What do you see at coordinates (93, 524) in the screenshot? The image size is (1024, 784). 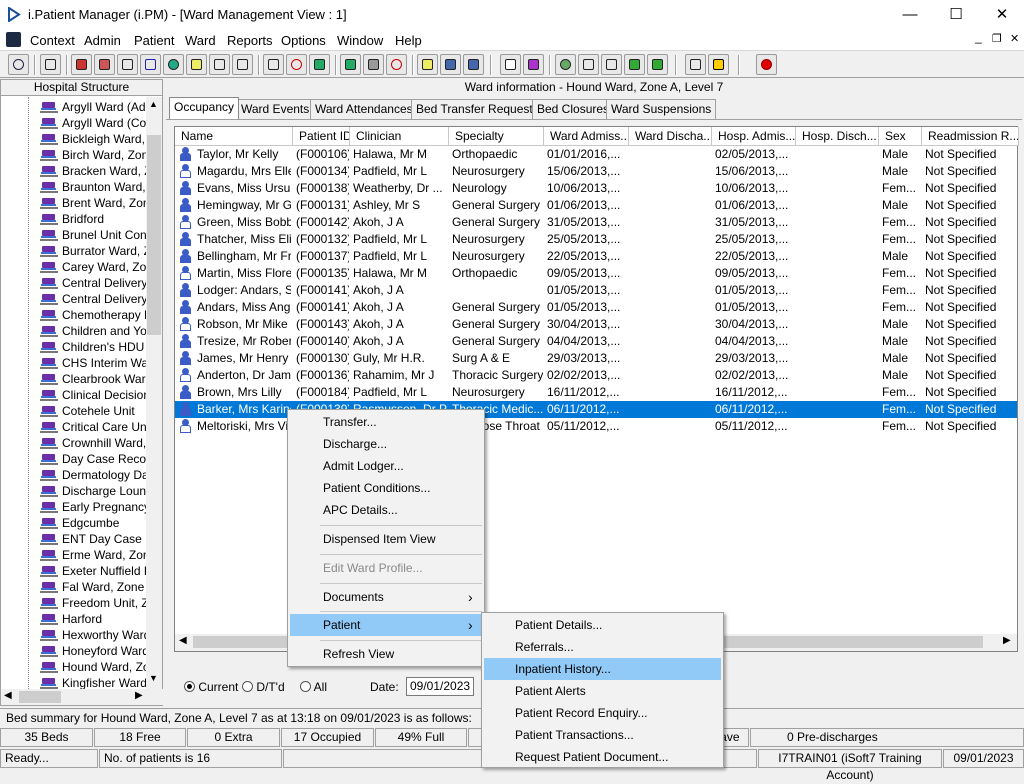 I see `tree-item-ward: Edgcumbe` at bounding box center [93, 524].